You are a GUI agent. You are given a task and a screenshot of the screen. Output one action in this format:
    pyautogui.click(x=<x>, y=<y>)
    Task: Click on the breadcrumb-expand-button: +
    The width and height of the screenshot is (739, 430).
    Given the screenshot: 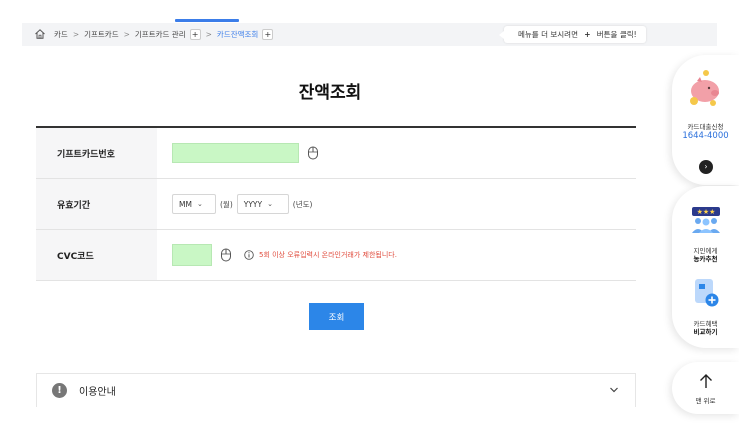 What is the action you would take?
    pyautogui.click(x=195, y=34)
    